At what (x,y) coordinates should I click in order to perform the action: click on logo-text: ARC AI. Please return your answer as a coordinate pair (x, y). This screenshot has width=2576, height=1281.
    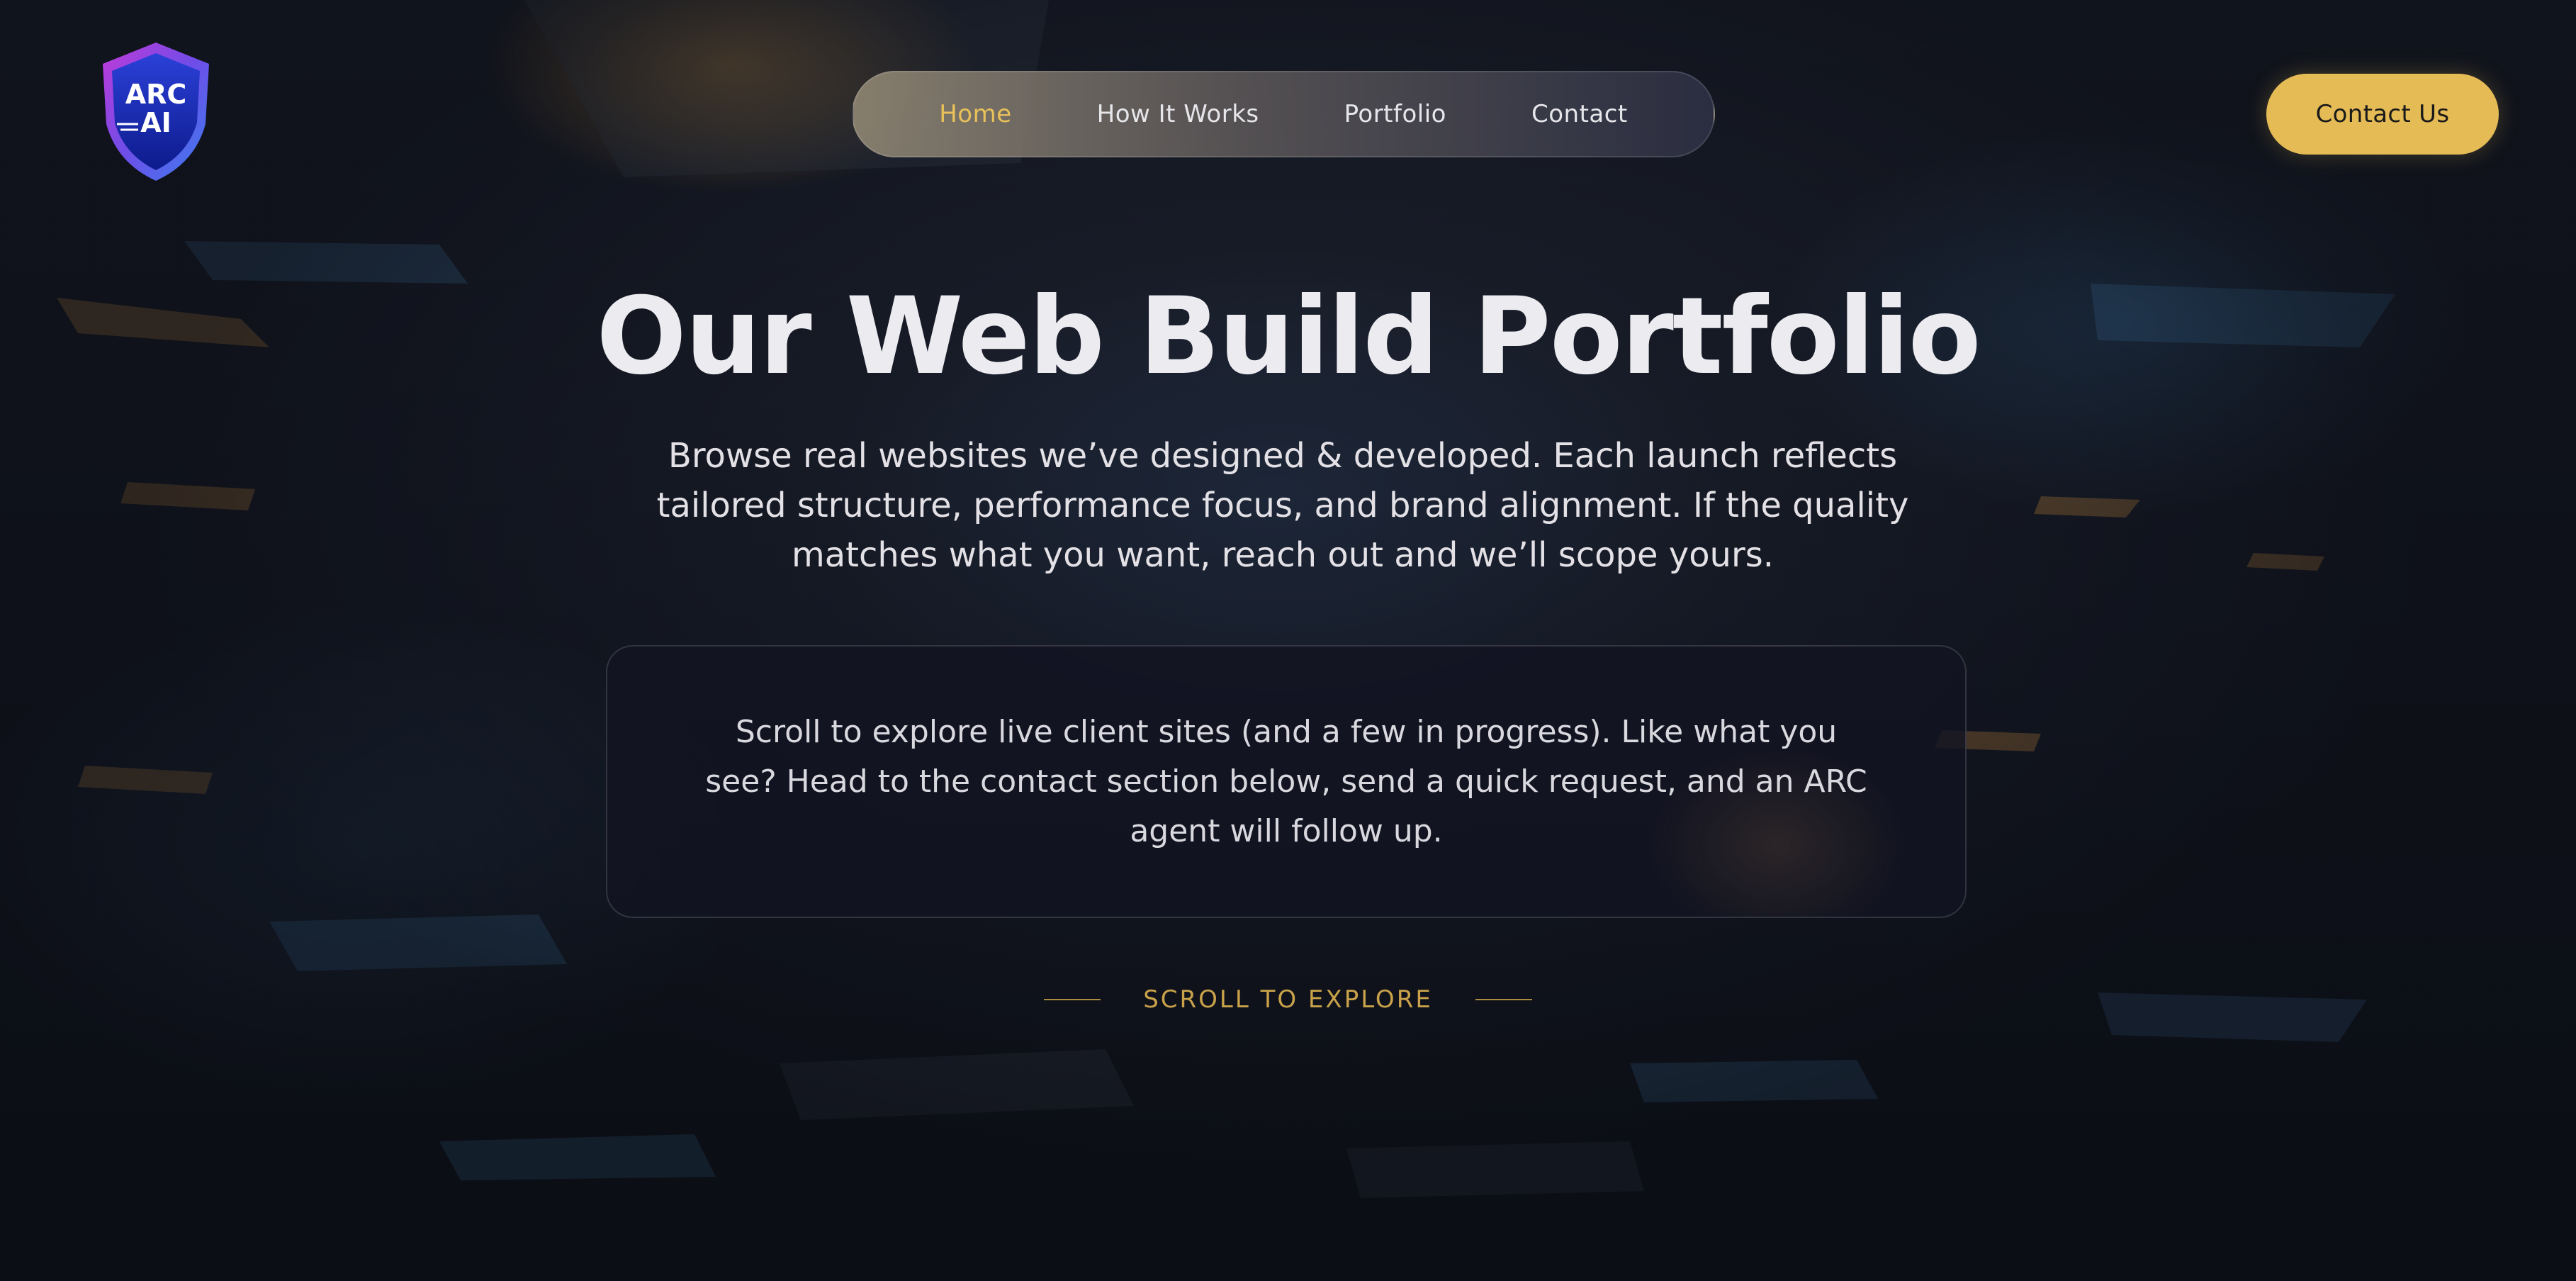
    Looking at the image, I should click on (156, 109).